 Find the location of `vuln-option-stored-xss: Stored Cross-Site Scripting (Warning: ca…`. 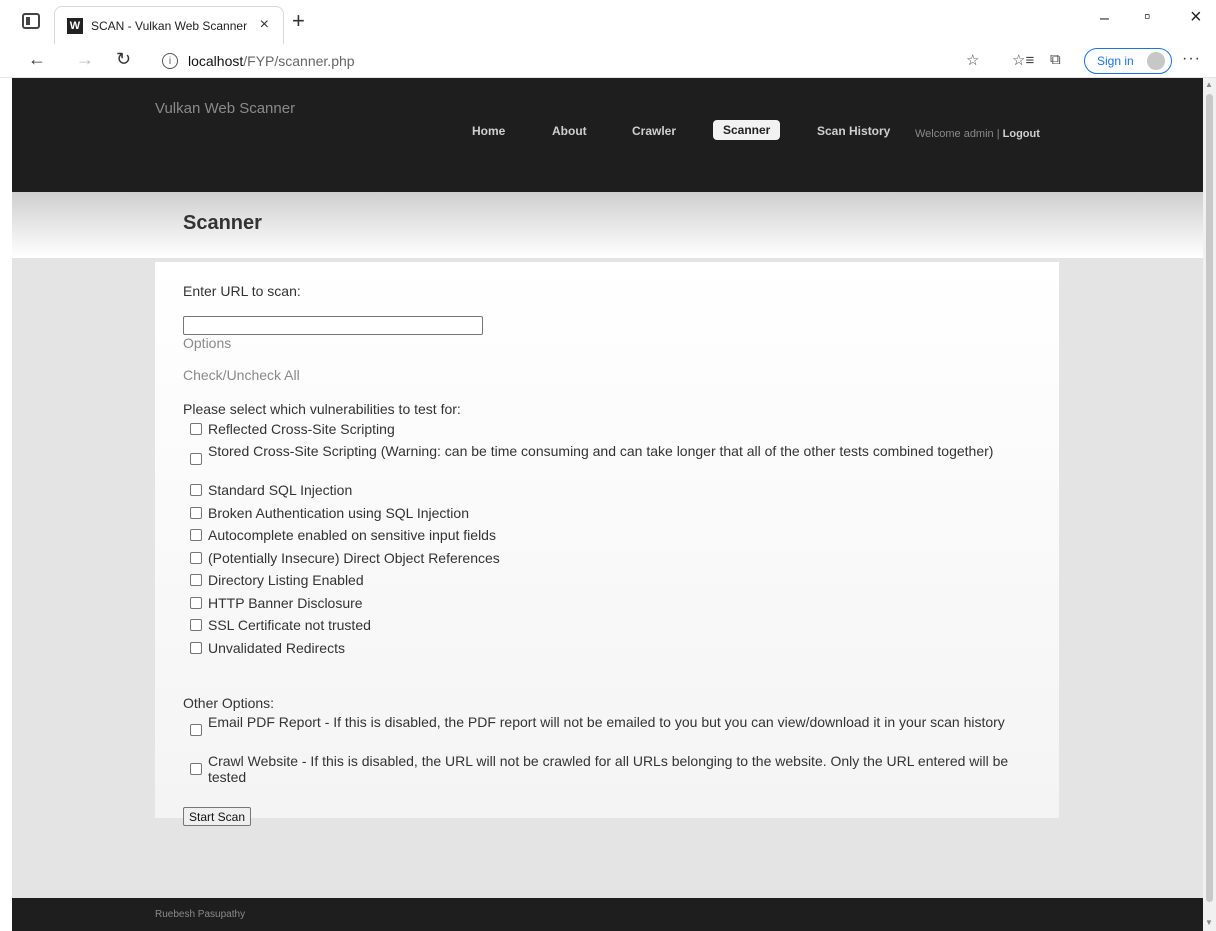

vuln-option-stored-xss: Stored Cross-Site Scripting (Warning: ca… is located at coordinates (615, 454).